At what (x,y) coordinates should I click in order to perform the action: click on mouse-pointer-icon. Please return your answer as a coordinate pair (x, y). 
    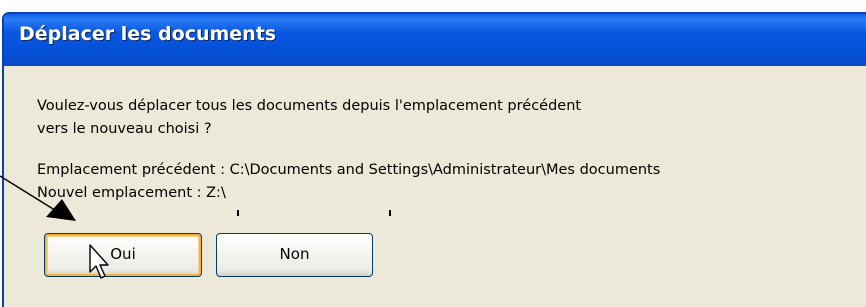
    Looking at the image, I should click on (99, 261).